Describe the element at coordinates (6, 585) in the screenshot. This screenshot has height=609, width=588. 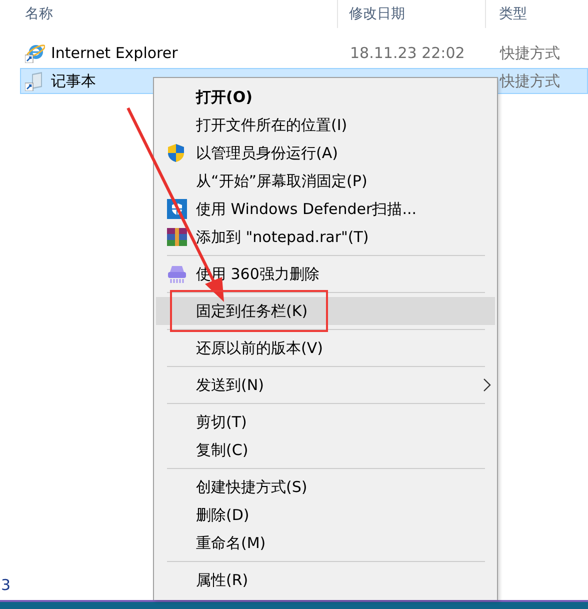
I see `status-text: 3` at that location.